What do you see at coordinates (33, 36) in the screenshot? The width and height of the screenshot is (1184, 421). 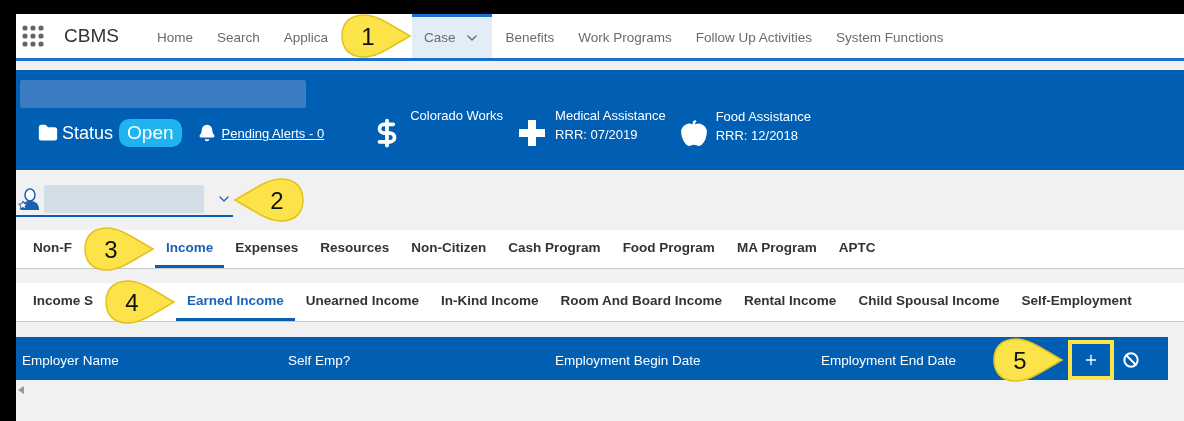 I see `app-launcher-icon` at bounding box center [33, 36].